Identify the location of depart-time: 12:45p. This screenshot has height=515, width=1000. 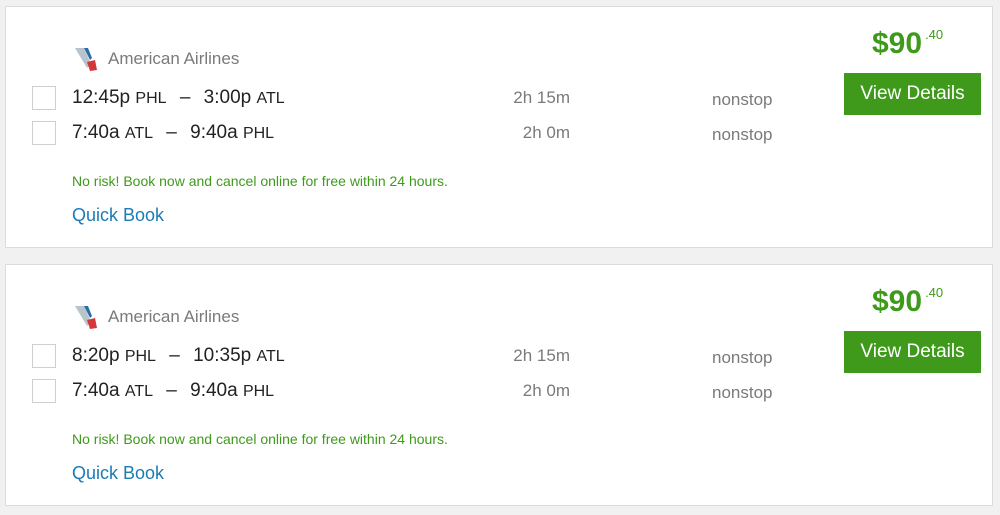
(101, 97).